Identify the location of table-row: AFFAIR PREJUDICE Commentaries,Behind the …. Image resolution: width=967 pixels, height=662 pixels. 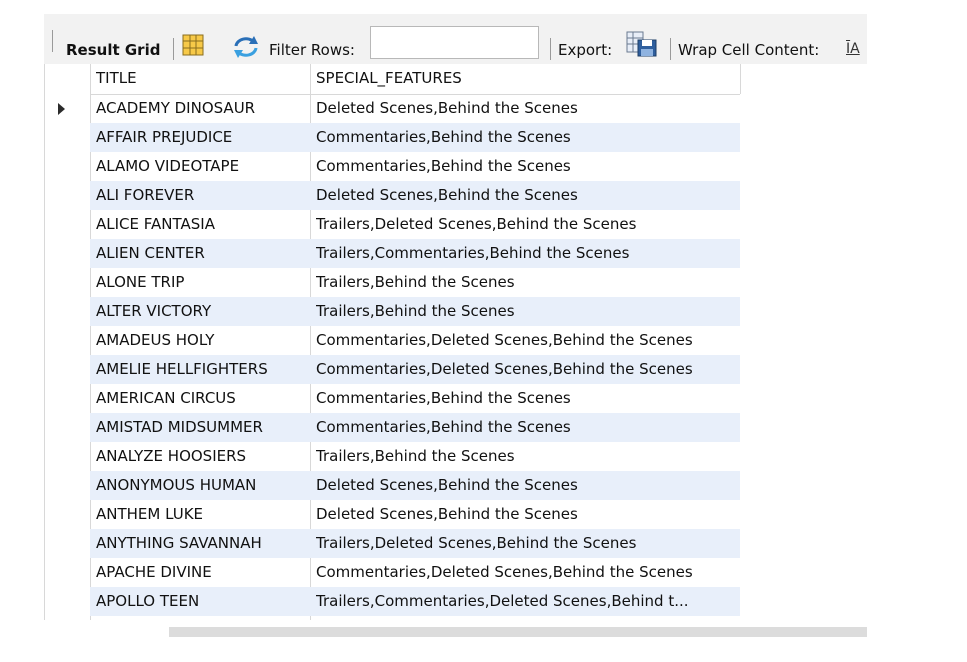
(394, 137).